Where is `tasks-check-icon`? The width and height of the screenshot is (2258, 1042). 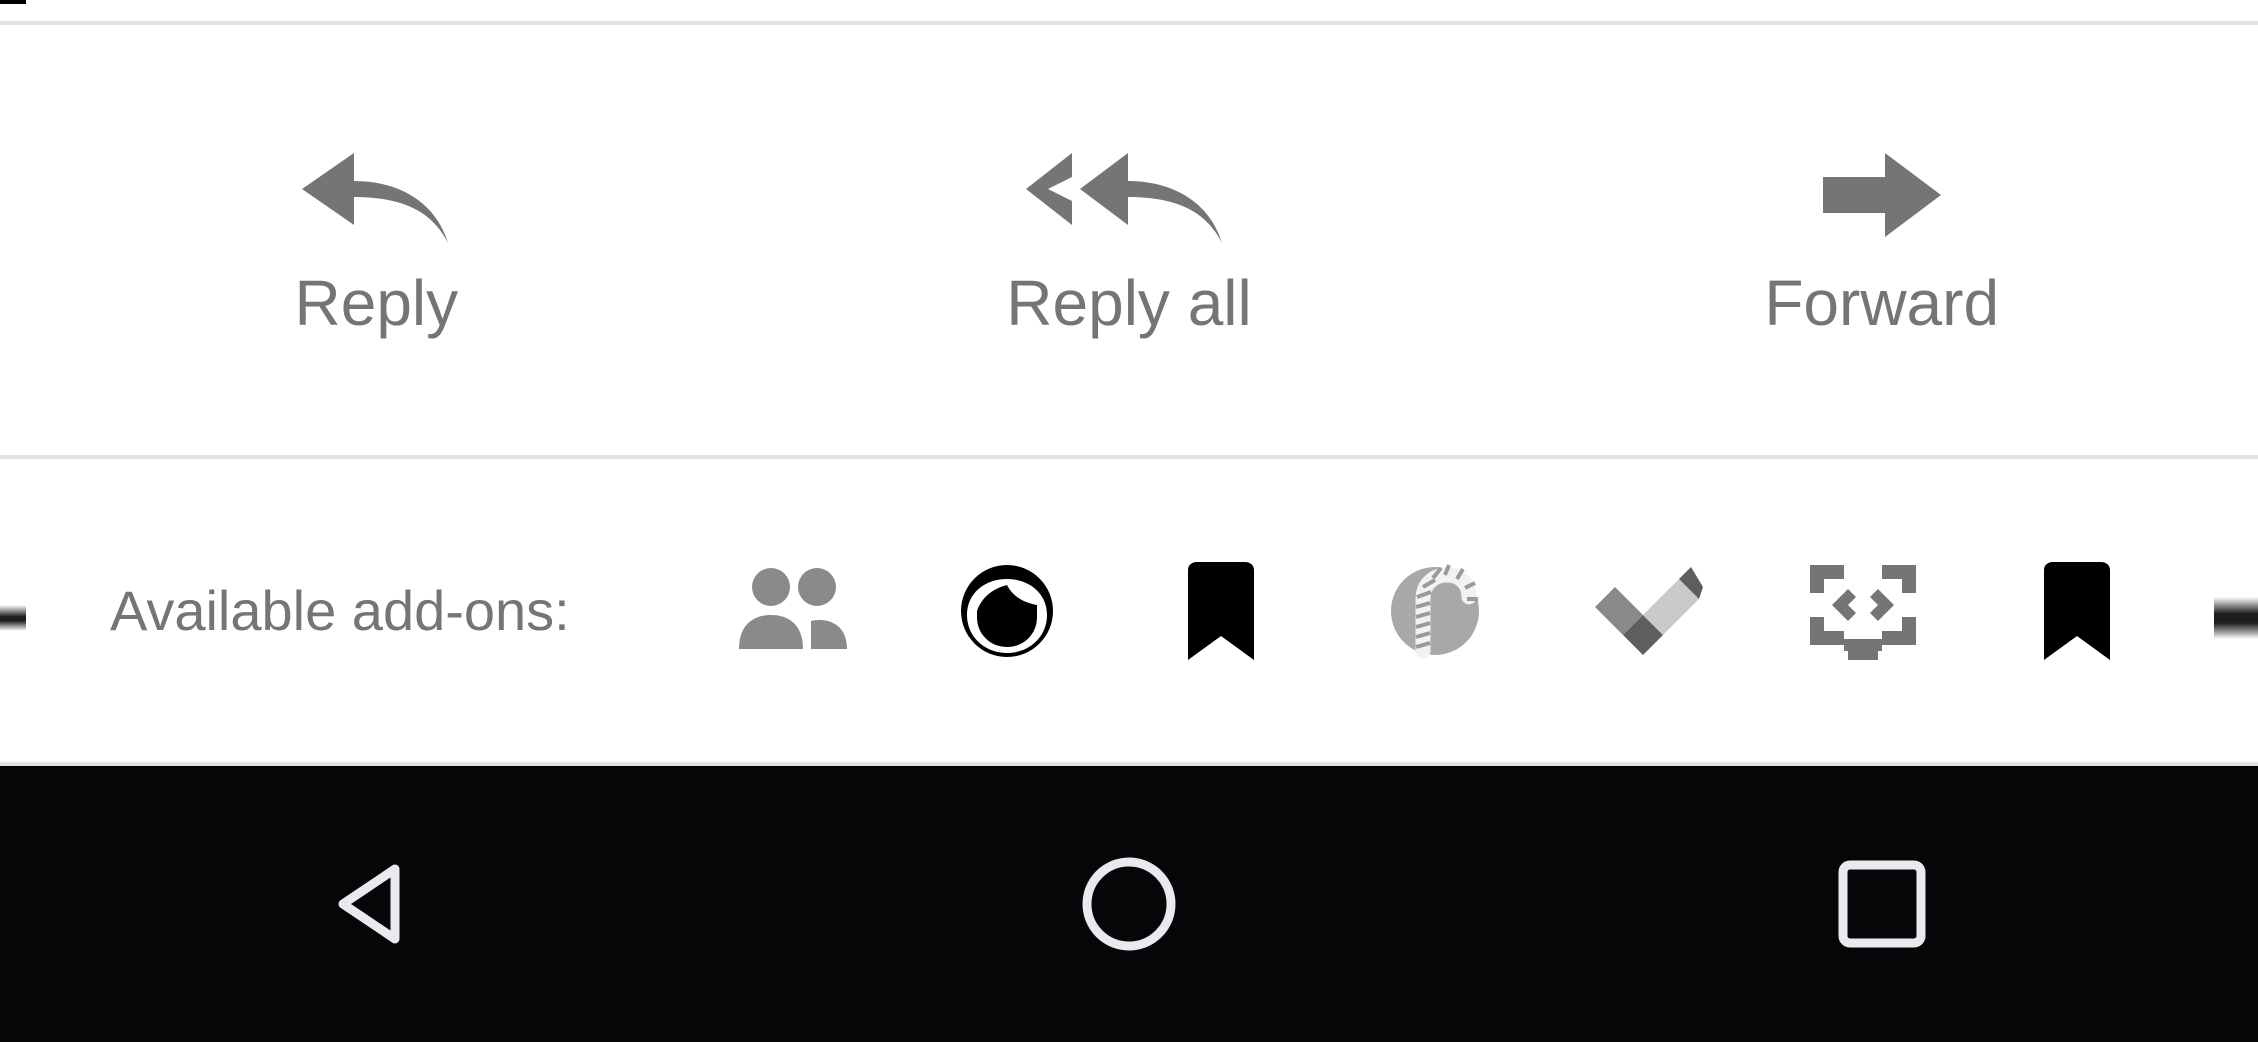
tasks-check-icon is located at coordinates (1649, 611).